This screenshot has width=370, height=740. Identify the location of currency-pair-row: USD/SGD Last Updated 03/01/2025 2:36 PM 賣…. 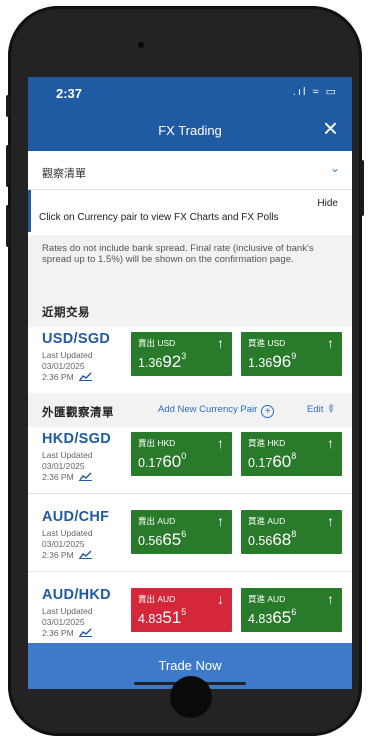
(190, 360).